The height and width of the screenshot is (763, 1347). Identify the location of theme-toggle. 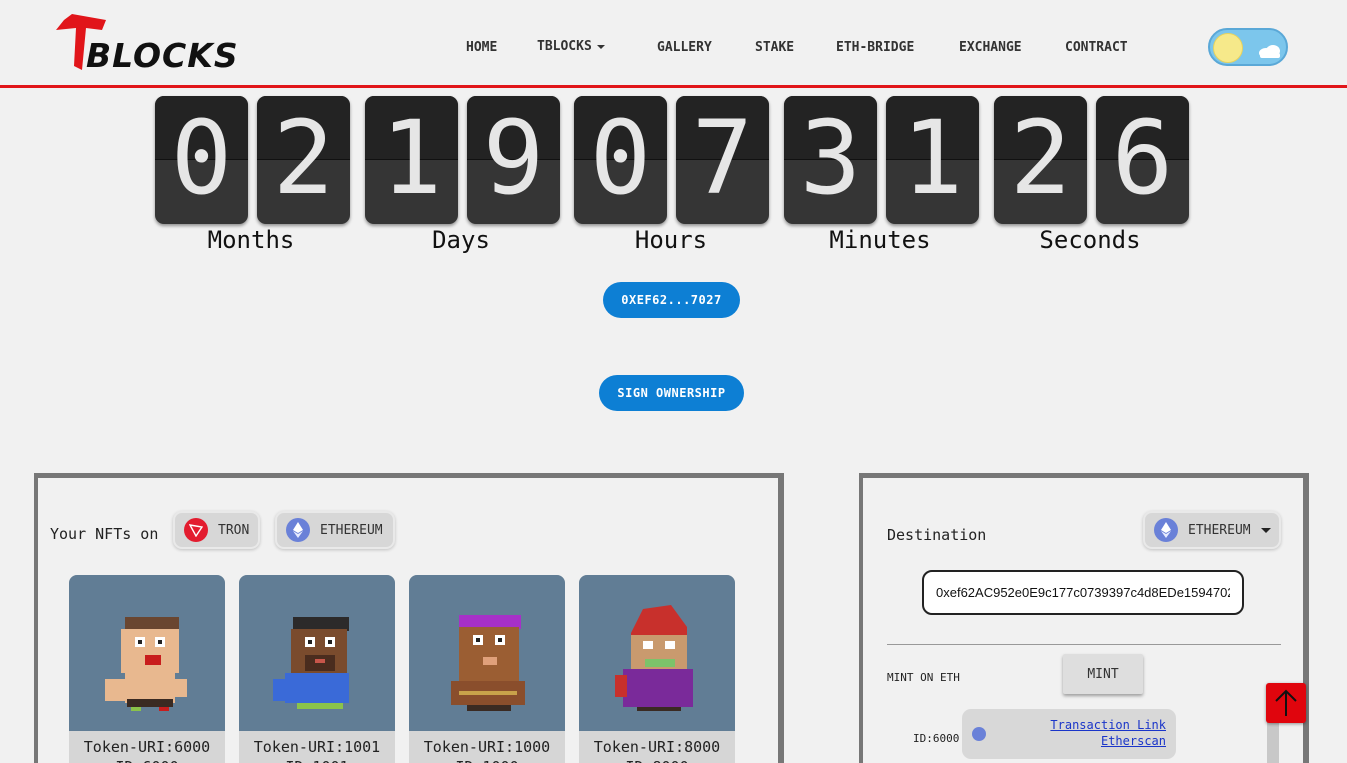
(1248, 47).